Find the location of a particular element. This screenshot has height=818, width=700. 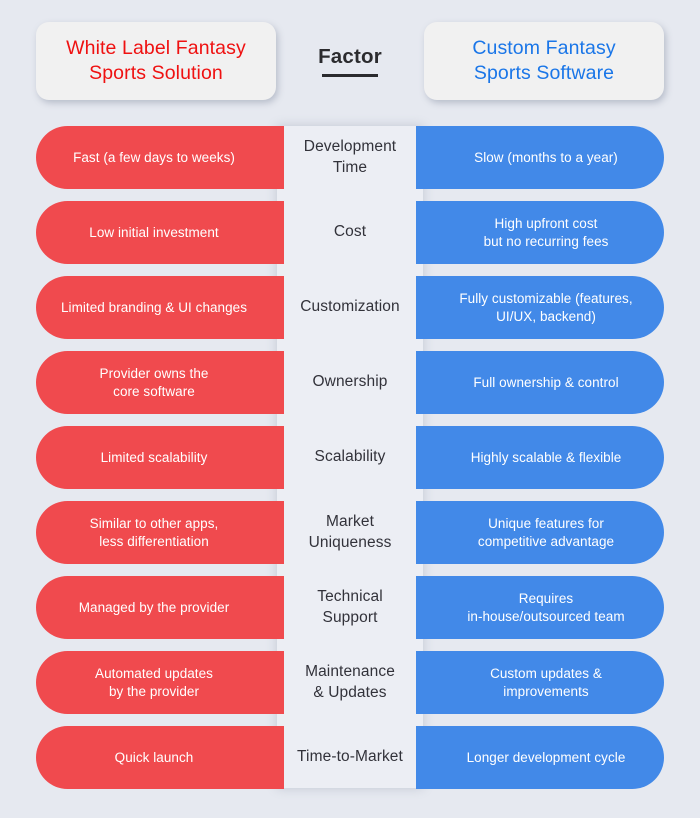

factor-label: Market Uniqueness is located at coordinates (350, 532).